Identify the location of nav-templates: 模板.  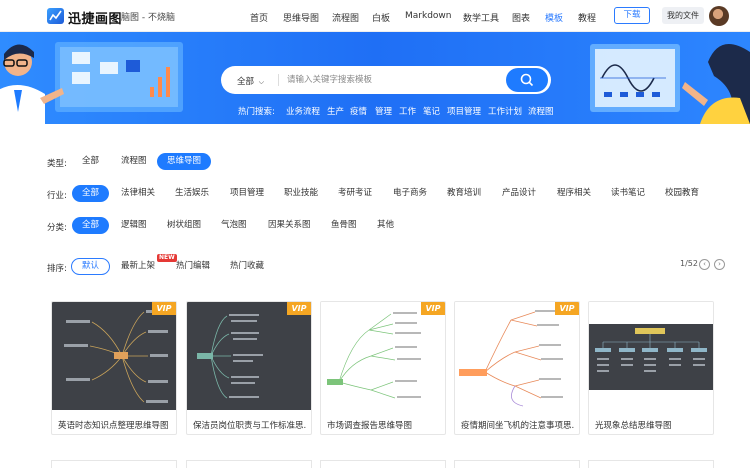
(554, 17).